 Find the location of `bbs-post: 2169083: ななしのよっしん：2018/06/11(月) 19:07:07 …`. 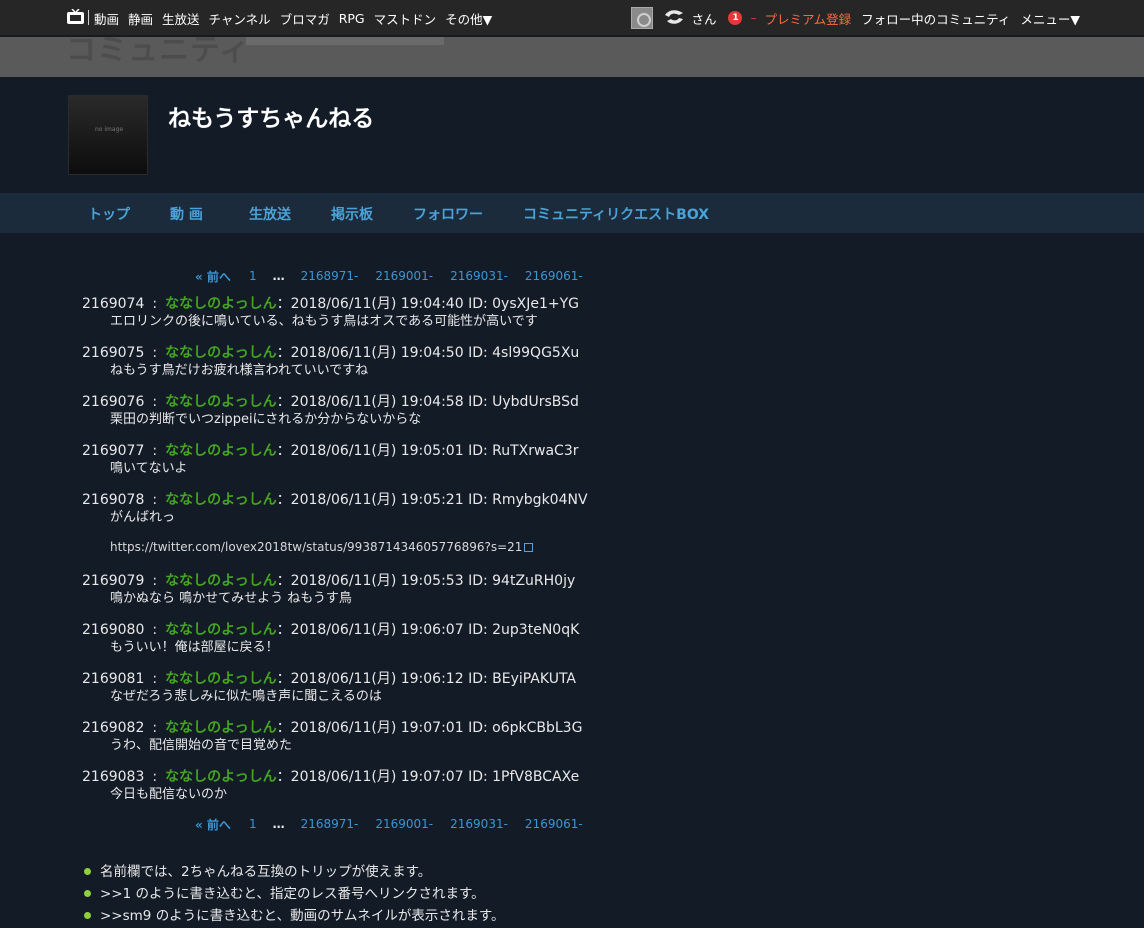

bbs-post: 2169083: ななしのよっしん：2018/06/11(月) 19:07:07 … is located at coordinates (432, 786).